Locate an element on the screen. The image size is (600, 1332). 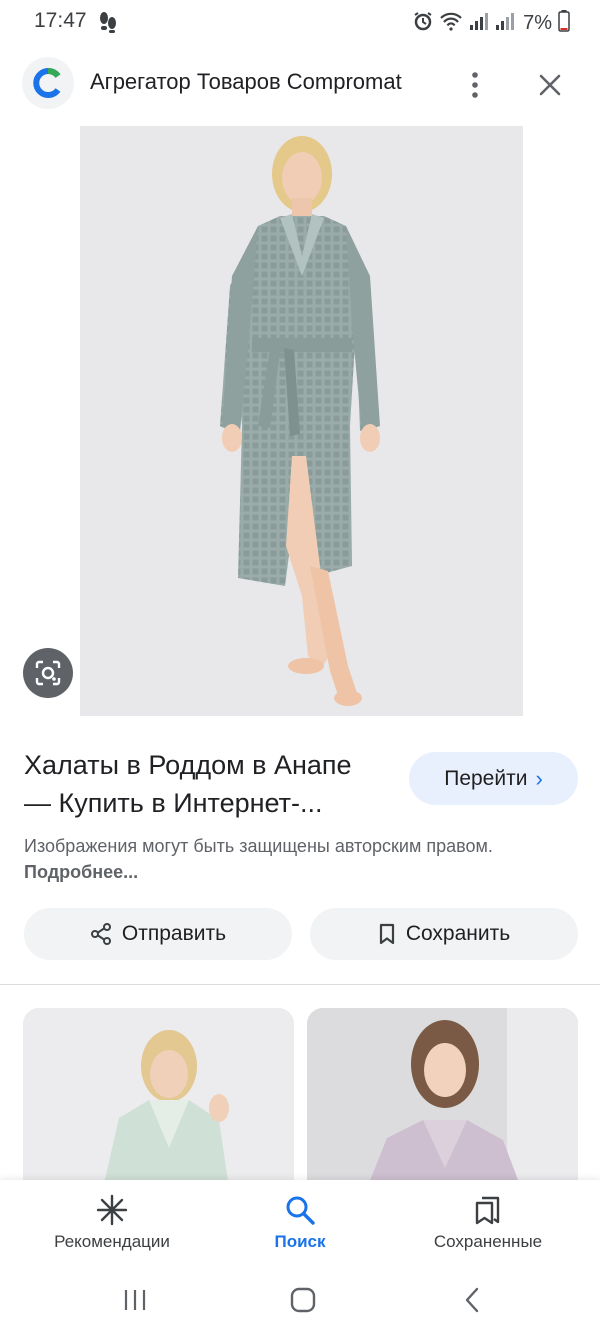
bottom-navigation: Рекомендации Поиск Сохраненные is located at coordinates (300, 1225).